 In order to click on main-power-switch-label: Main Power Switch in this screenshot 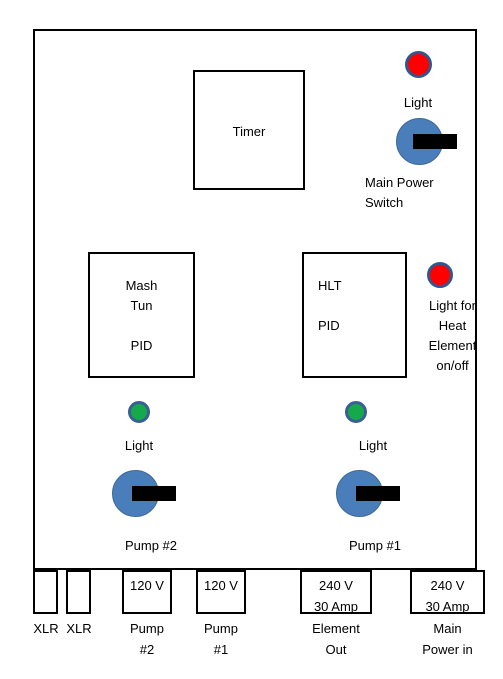, I will do `click(399, 192)`.